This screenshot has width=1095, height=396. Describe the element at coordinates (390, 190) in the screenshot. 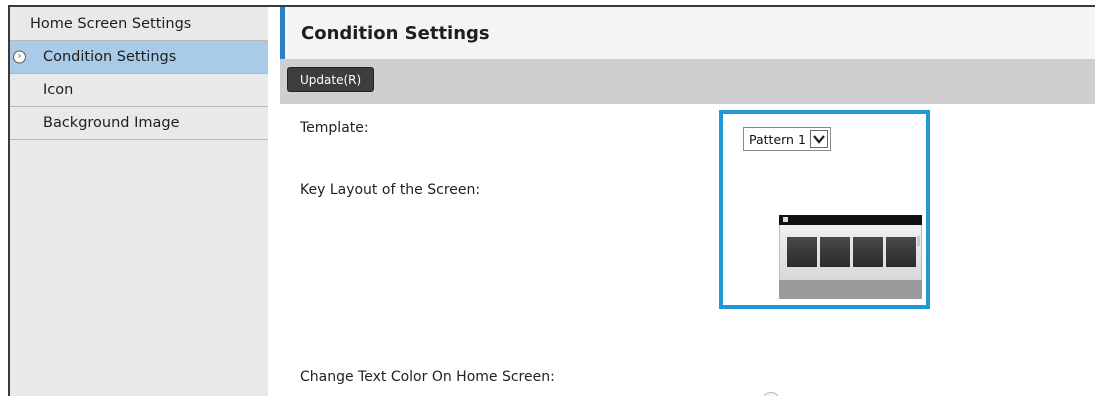

I see `key-layout-label: Key Layout of the Screen:` at that location.